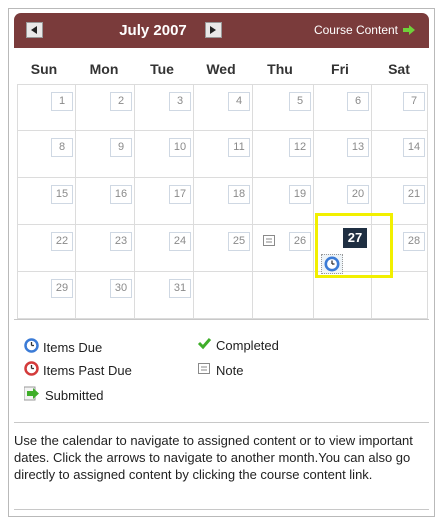 The image size is (447, 523). I want to click on weekday-label: Sun, so click(44, 69).